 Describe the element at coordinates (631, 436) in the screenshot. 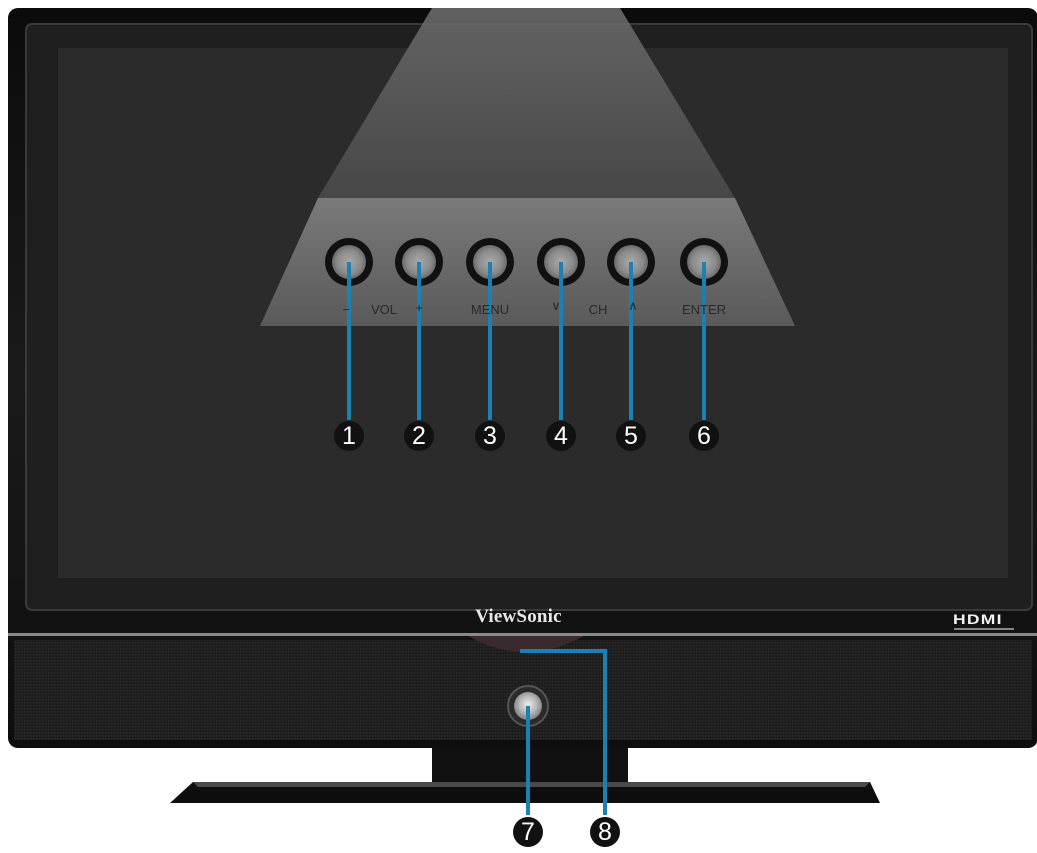

I see `callout-5: 5` at that location.